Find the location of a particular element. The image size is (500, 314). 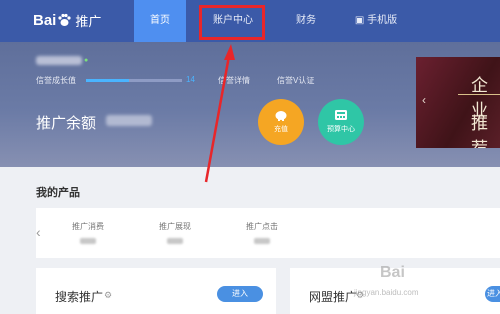

annotation-highlight-box is located at coordinates (232, 22).